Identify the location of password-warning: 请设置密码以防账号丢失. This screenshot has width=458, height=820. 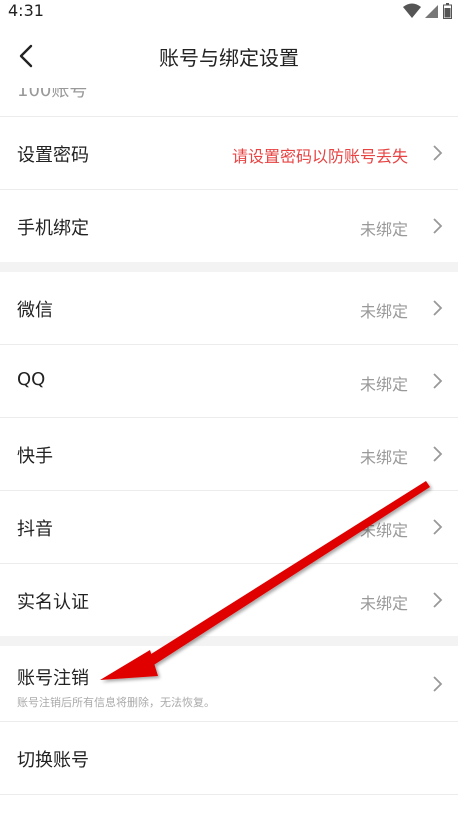
(319, 156).